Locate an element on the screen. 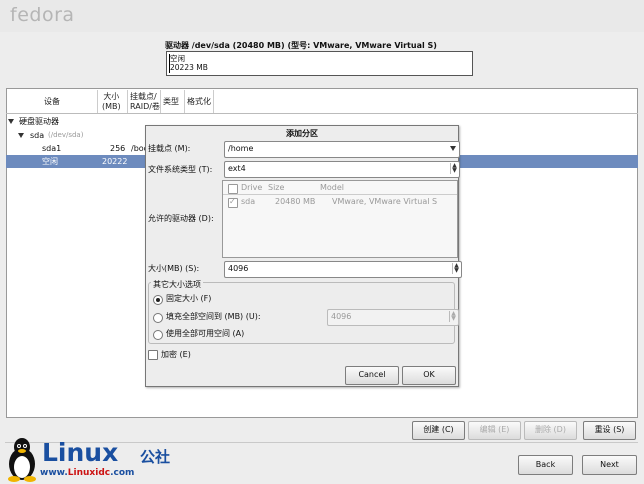  size-label: 大小(MB) (S): is located at coordinates (174, 268).